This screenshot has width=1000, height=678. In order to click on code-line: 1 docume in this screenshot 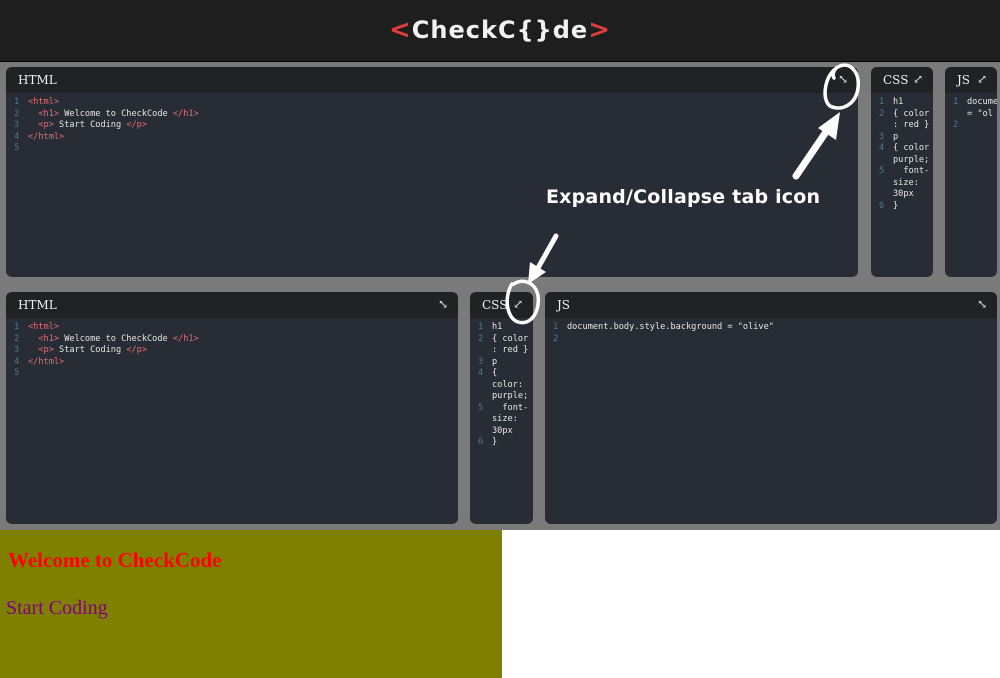, I will do `click(975, 103)`.